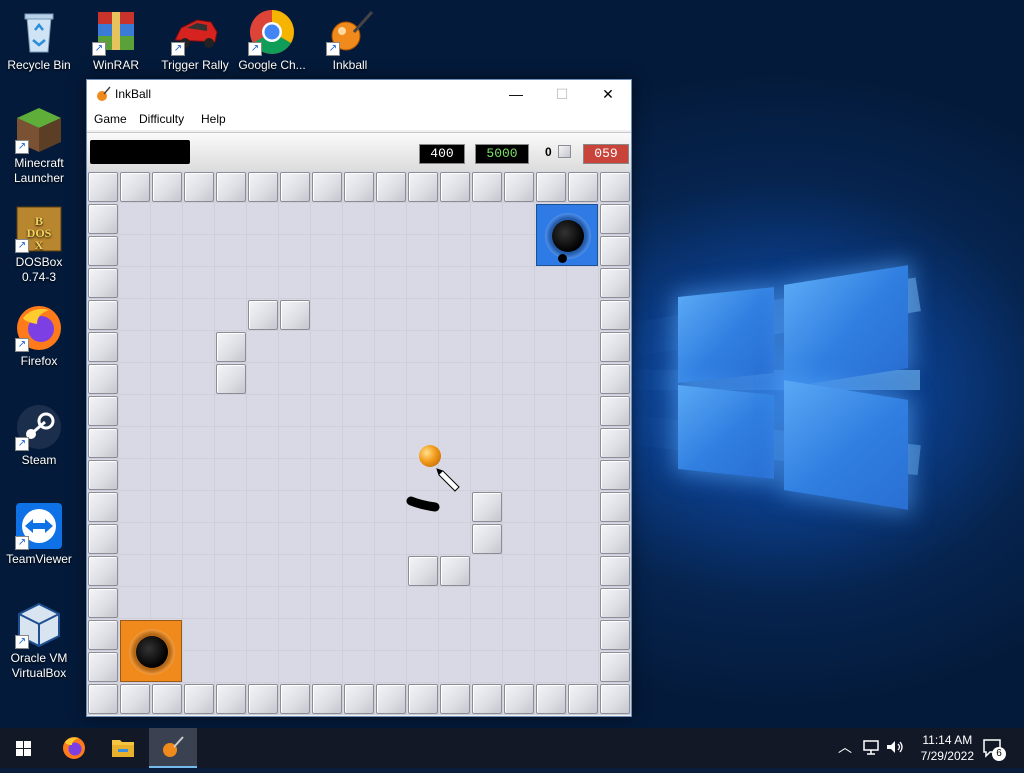 The image size is (1024, 773). I want to click on desktop-icon-label: Firefox, so click(39, 361).